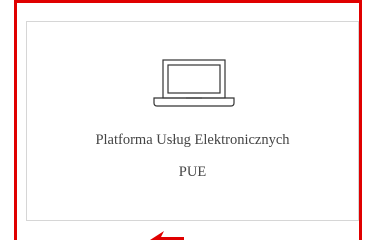 The image size is (367, 242). What do you see at coordinates (194, 83) in the screenshot?
I see `laptop-icon` at bounding box center [194, 83].